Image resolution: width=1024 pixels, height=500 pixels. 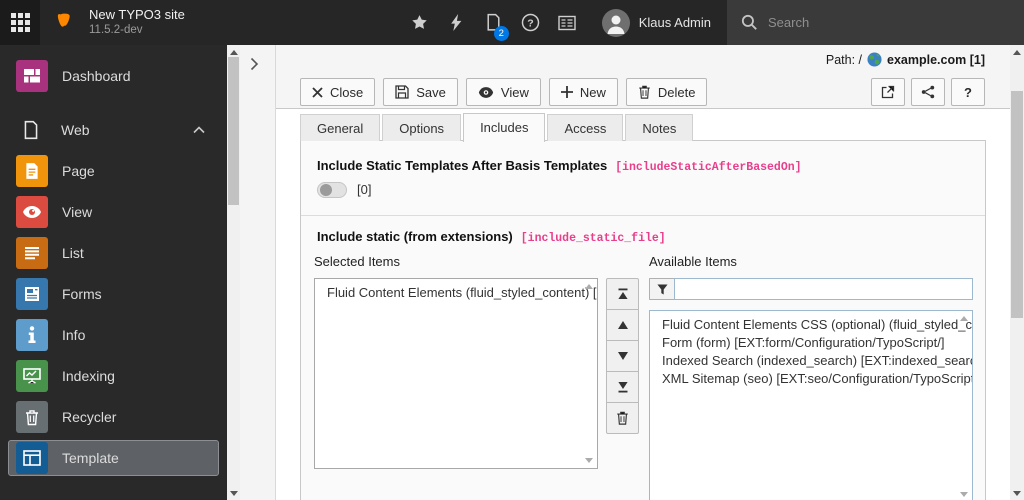 I want to click on tab-access: Access, so click(x=585, y=127).